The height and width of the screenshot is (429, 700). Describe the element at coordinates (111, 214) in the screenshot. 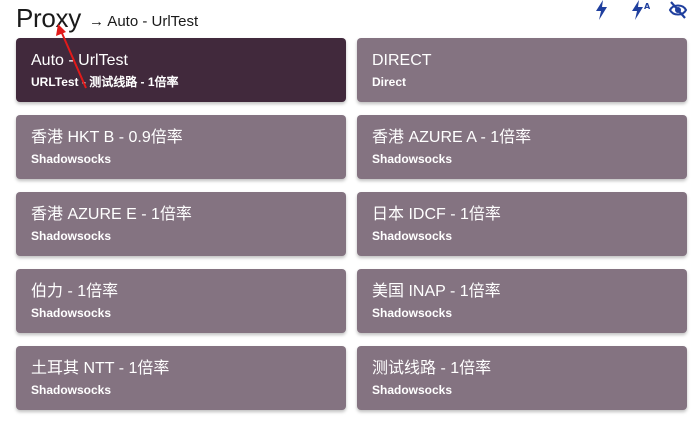

I see `proxy-name: 香港 AZURE E - 1倍率` at that location.